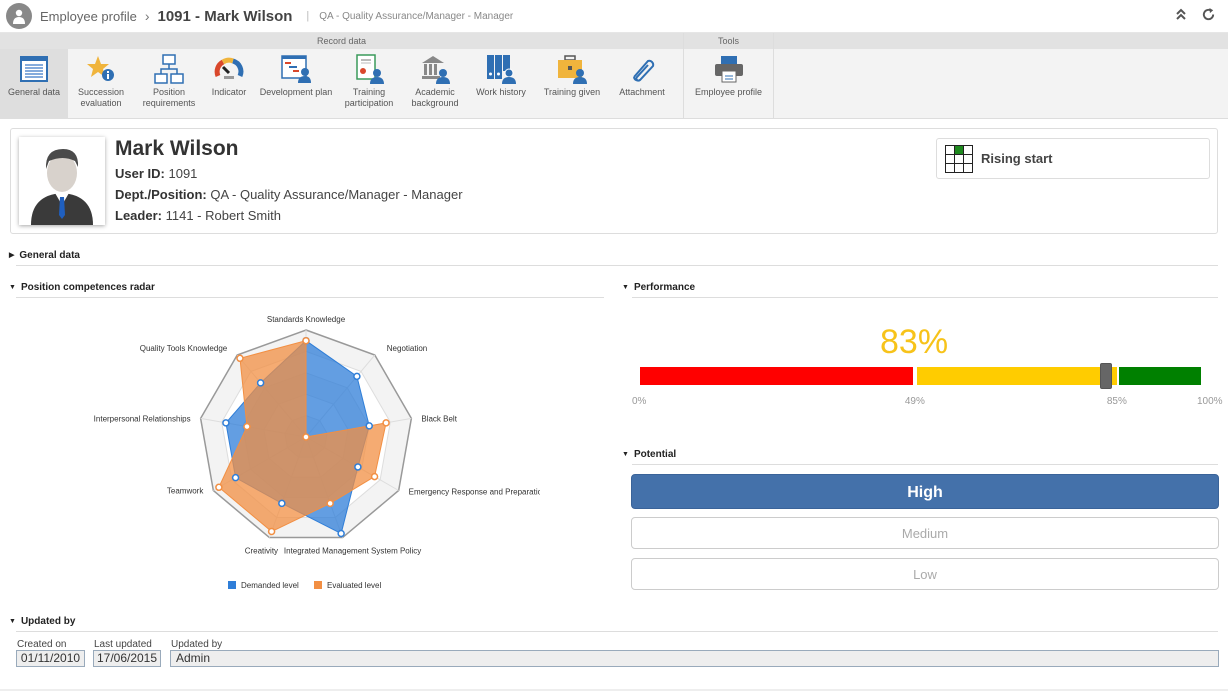 This screenshot has height=691, width=1228. What do you see at coordinates (185, 491) in the screenshot?
I see `radar-axis-label: Teamwork` at bounding box center [185, 491].